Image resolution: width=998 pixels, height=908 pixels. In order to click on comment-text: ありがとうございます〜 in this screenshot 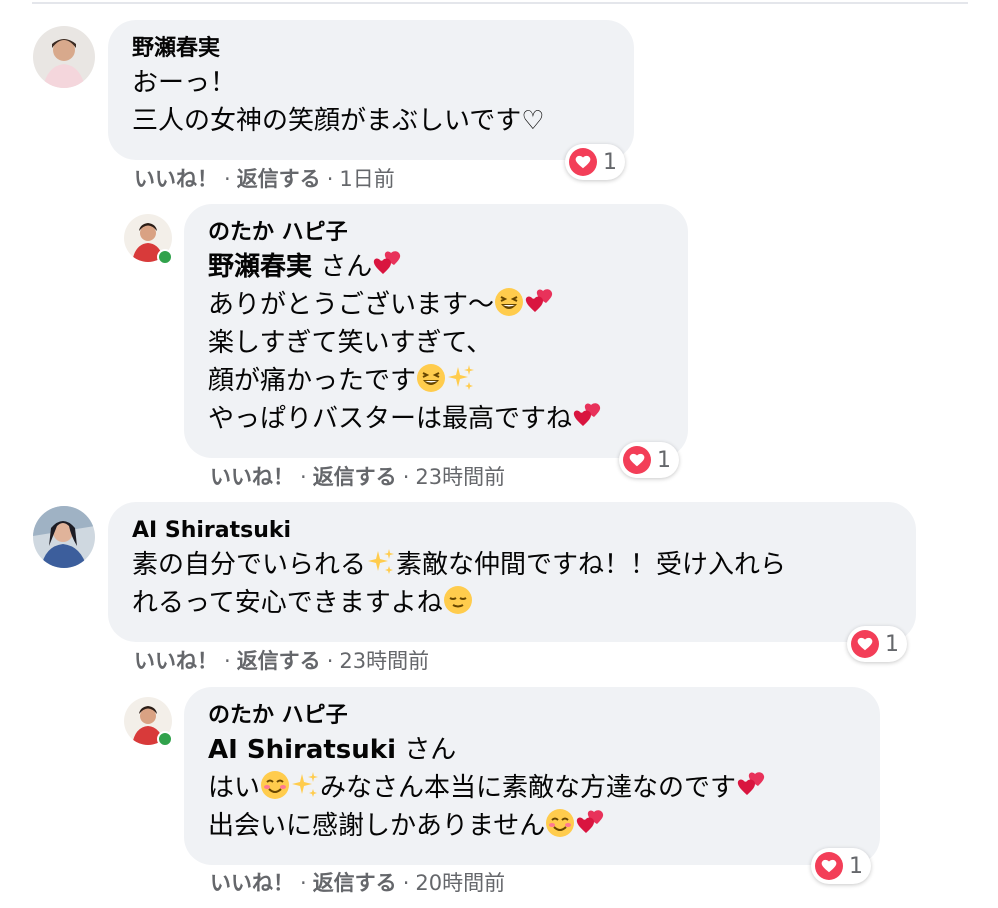, I will do `click(351, 305)`.